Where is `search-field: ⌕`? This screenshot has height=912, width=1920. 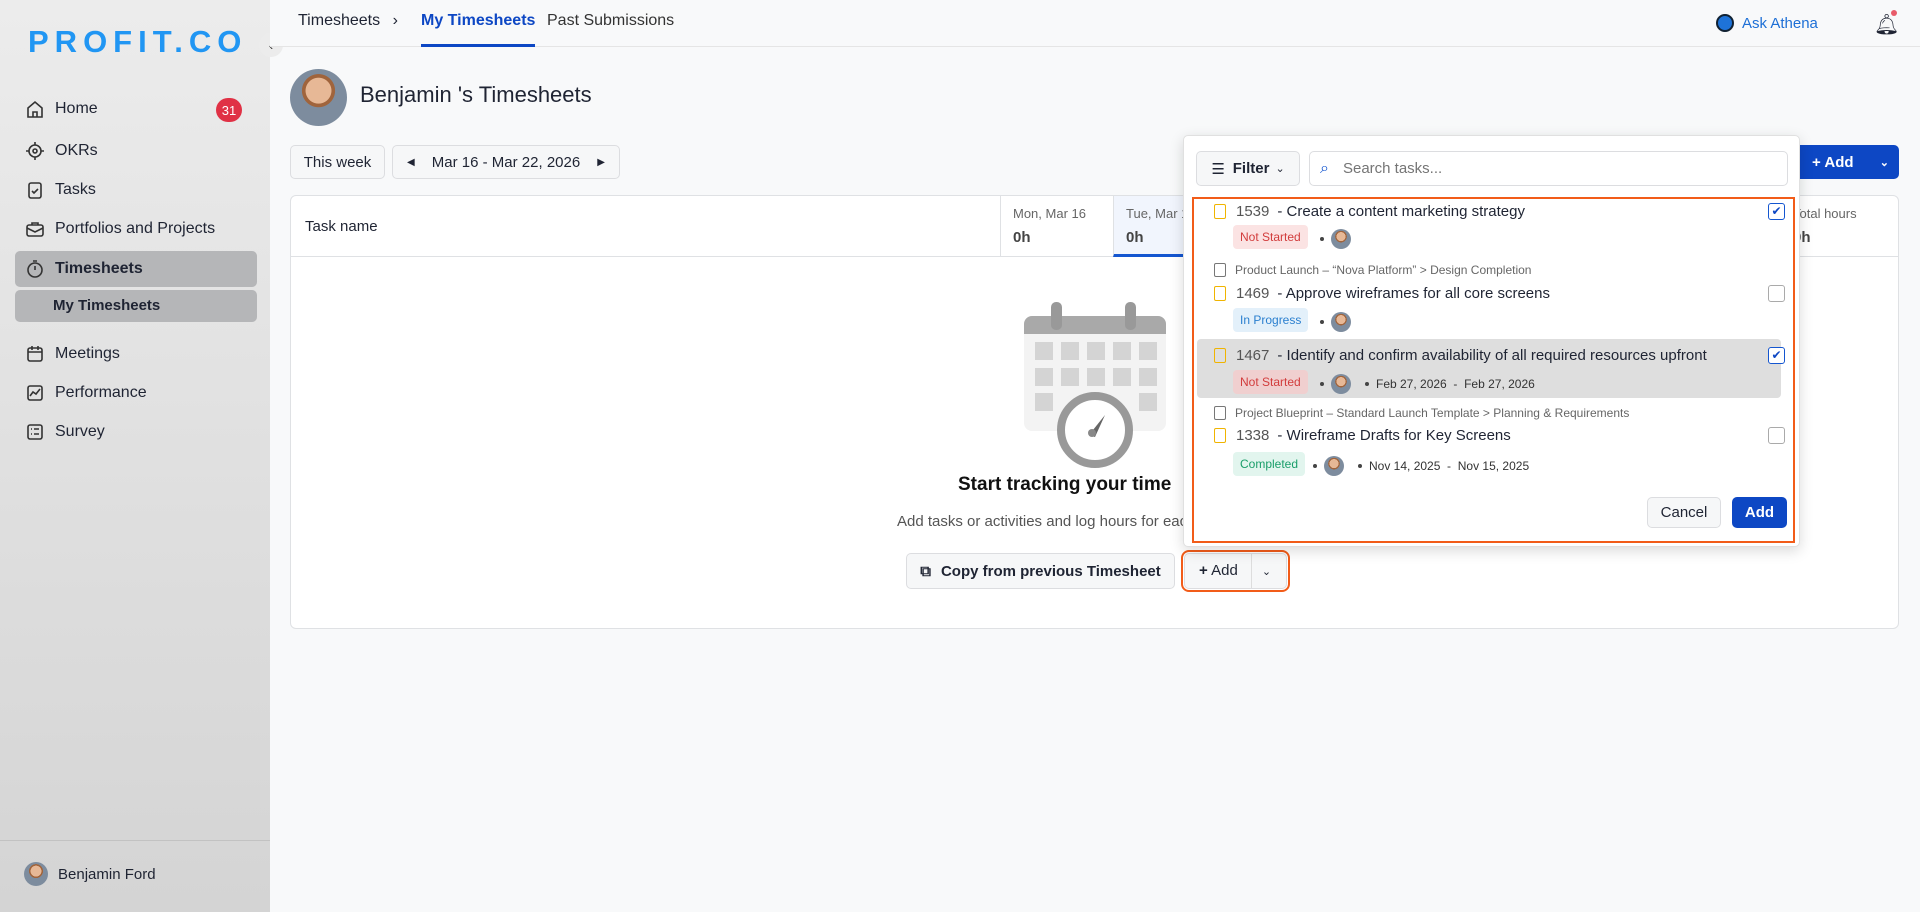 search-field: ⌕ is located at coordinates (1548, 168).